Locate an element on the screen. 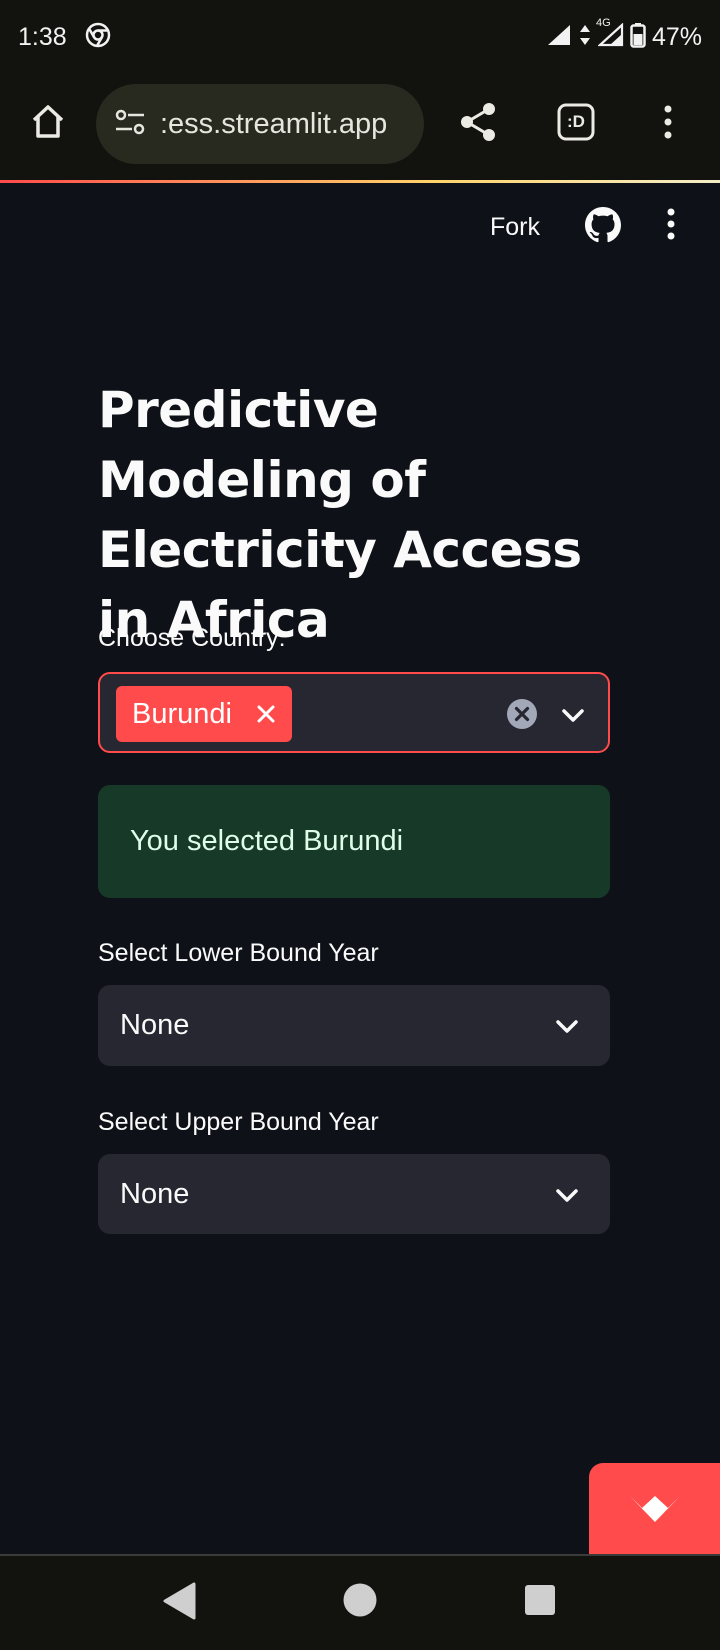 This screenshot has width=720, height=1650. battery-percent: 47% is located at coordinates (676, 36).